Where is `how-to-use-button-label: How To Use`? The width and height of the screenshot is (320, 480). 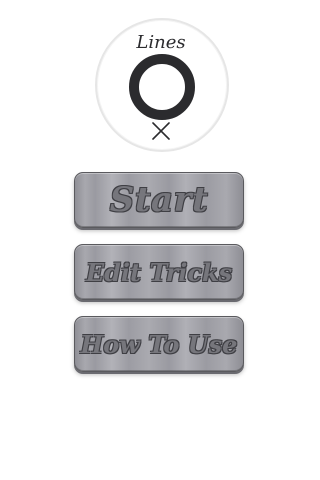 how-to-use-button-label: How To Use is located at coordinates (159, 344).